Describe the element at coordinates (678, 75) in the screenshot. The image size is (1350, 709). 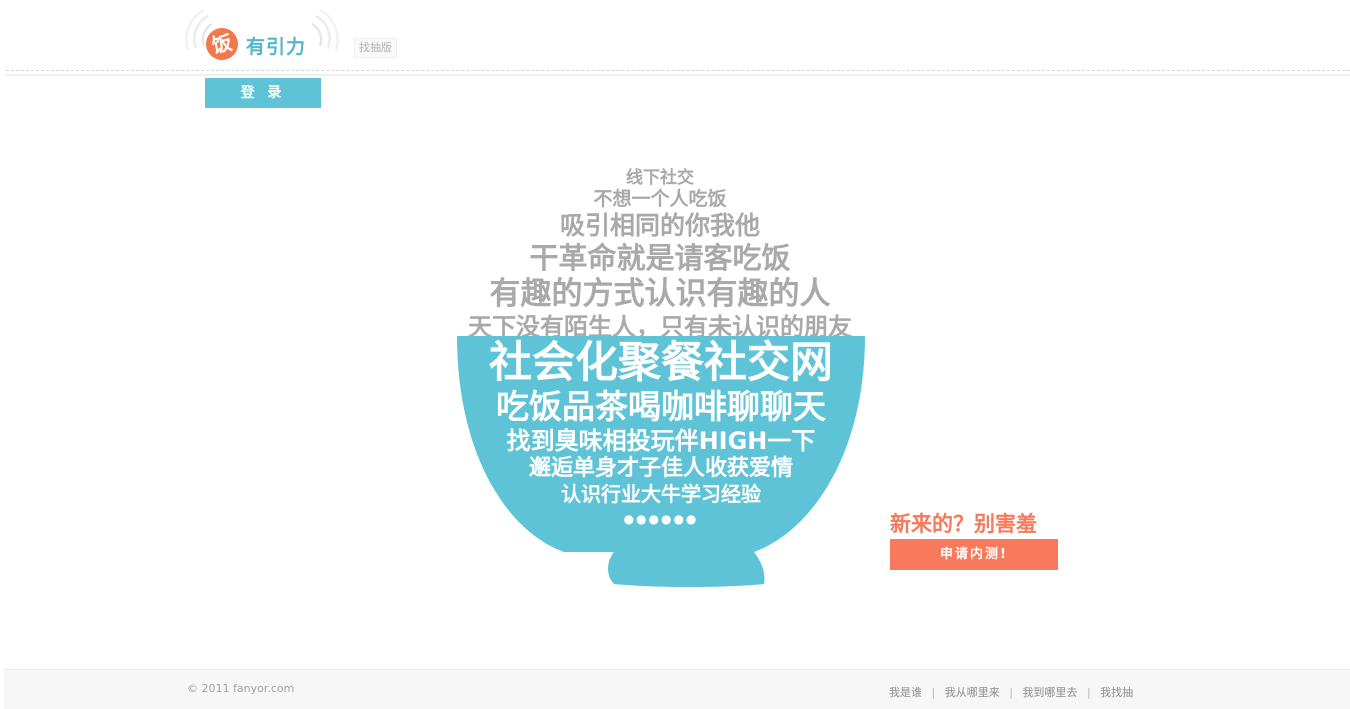
I see `header-shadow` at that location.